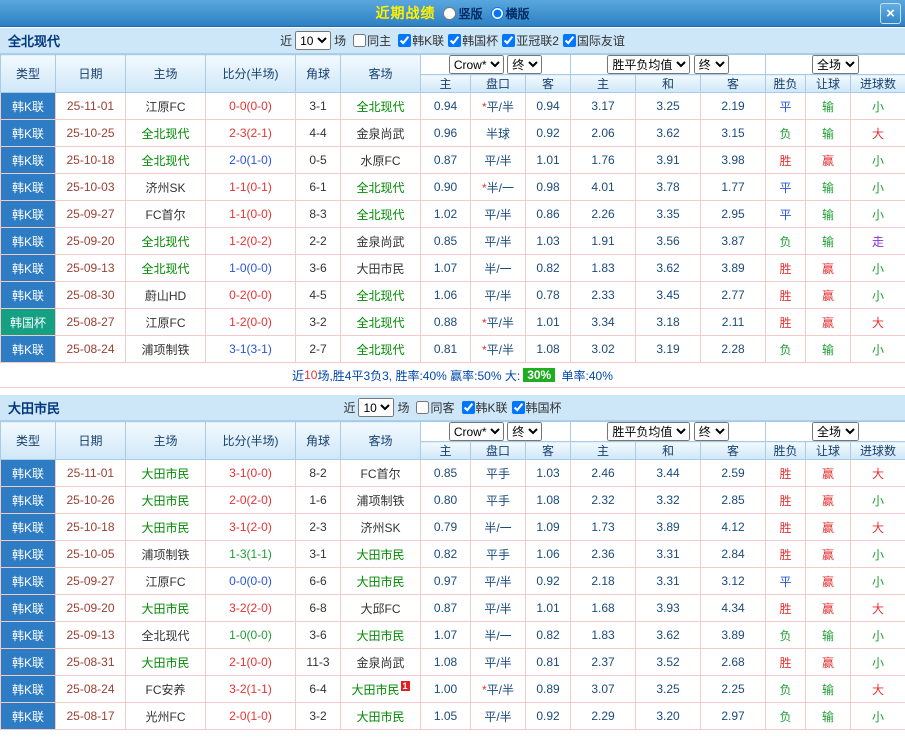 The height and width of the screenshot is (753, 905). Describe the element at coordinates (250, 268) in the screenshot. I see `score-cell: 1-0(0-0)` at that location.